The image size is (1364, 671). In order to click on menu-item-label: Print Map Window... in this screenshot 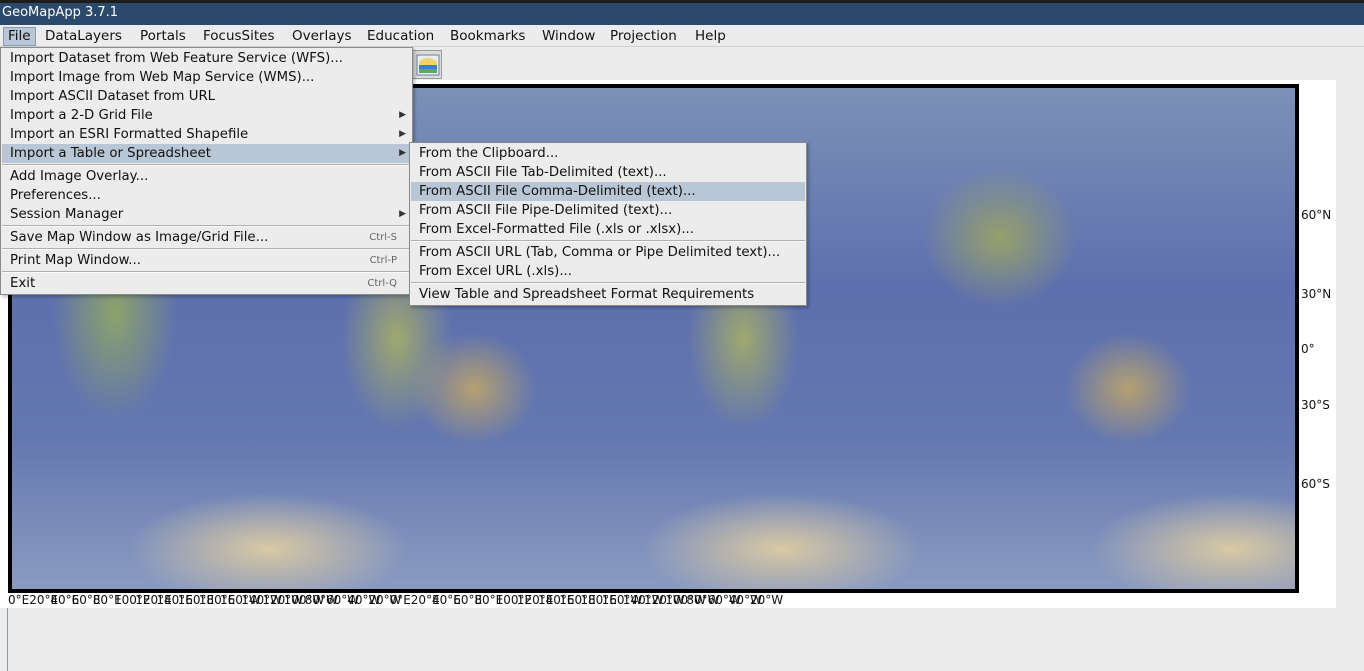, I will do `click(75, 260)`.